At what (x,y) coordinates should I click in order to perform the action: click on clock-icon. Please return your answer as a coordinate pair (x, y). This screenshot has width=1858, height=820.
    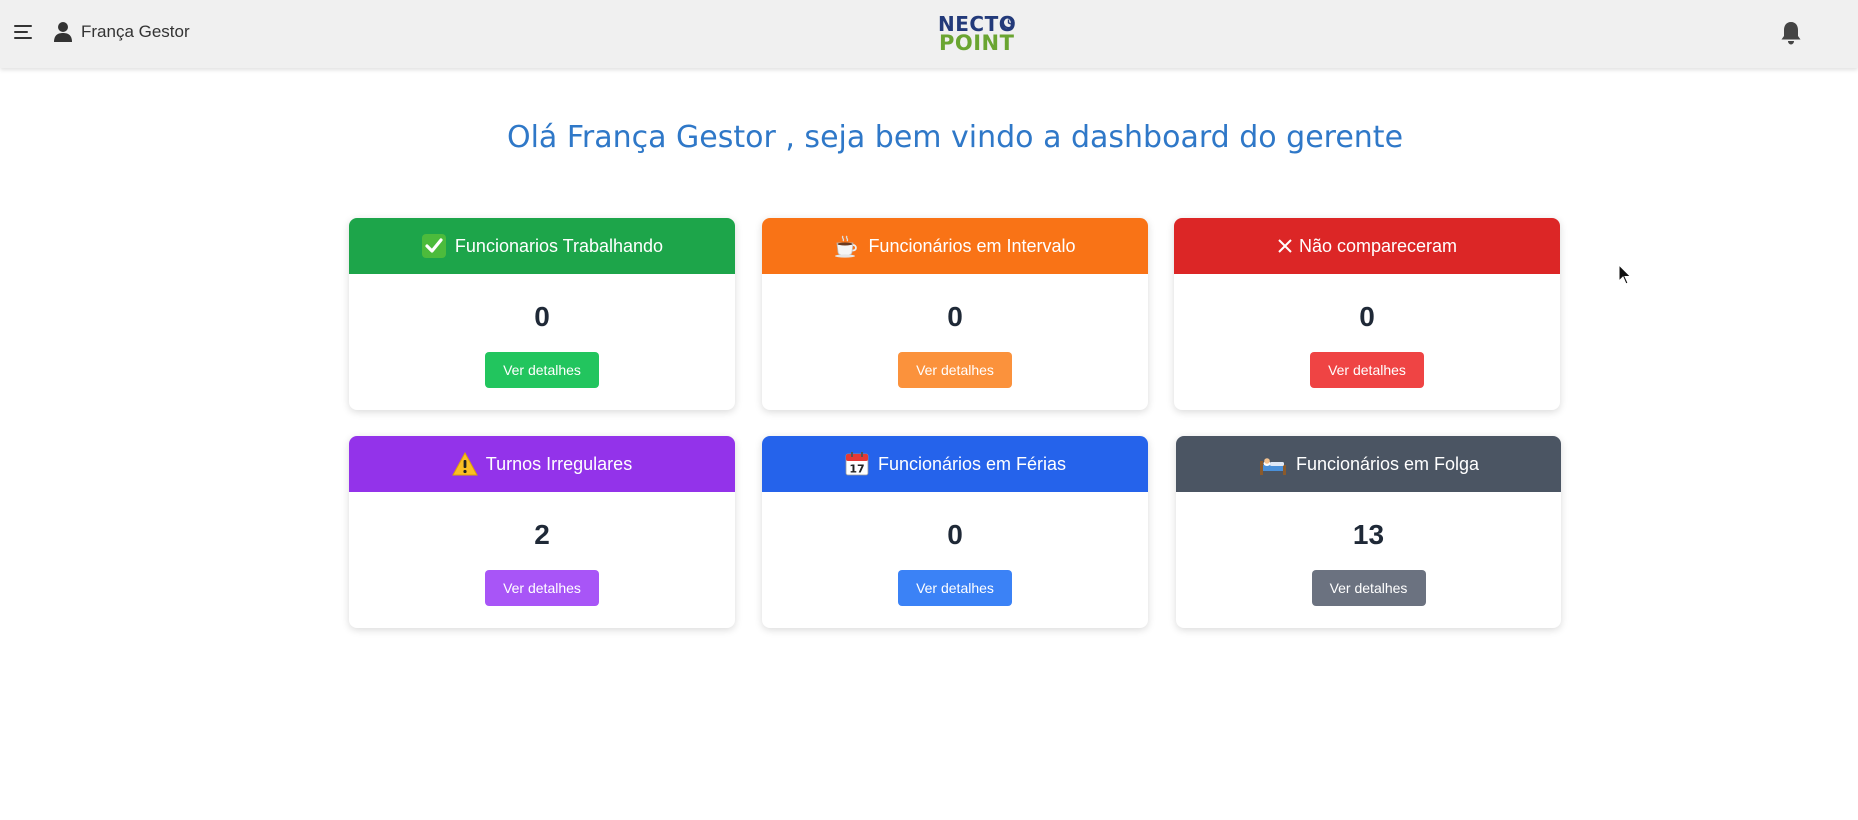
    Looking at the image, I should click on (1008, 22).